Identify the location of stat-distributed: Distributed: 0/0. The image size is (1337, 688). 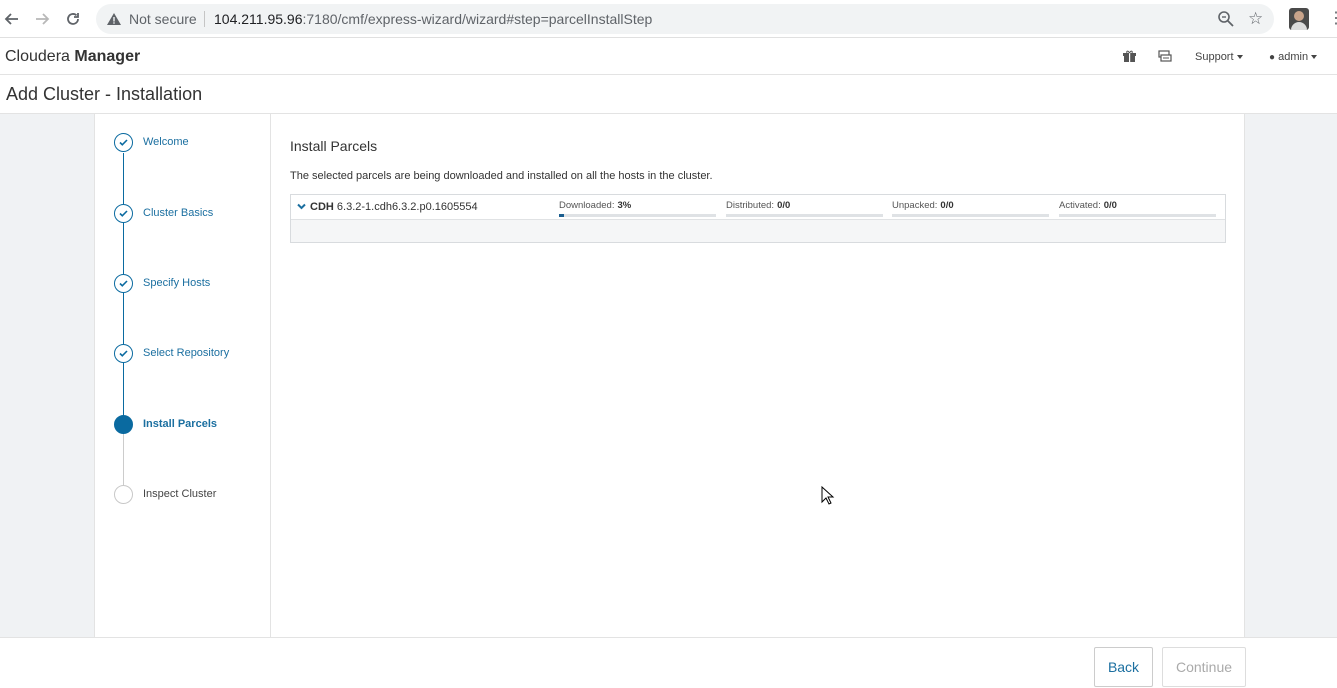
(804, 205).